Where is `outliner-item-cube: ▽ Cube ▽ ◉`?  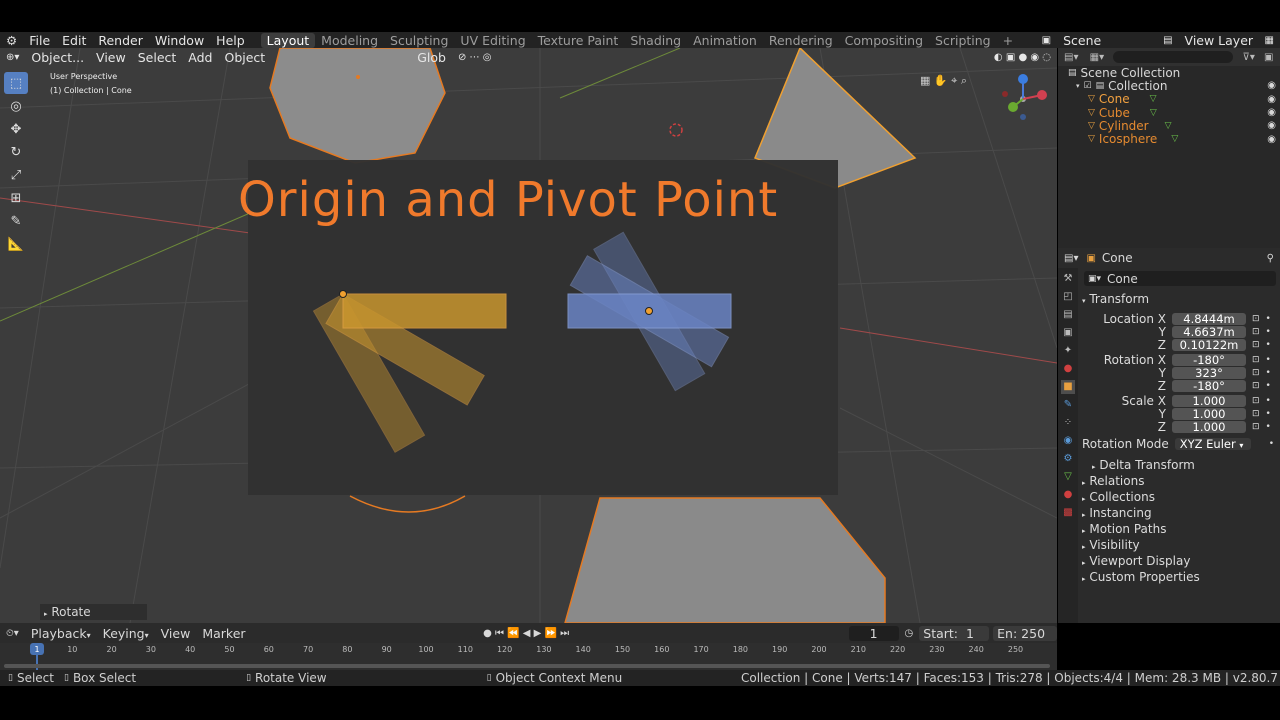 outliner-item-cube: ▽ Cube ▽ ◉ is located at coordinates (1172, 113).